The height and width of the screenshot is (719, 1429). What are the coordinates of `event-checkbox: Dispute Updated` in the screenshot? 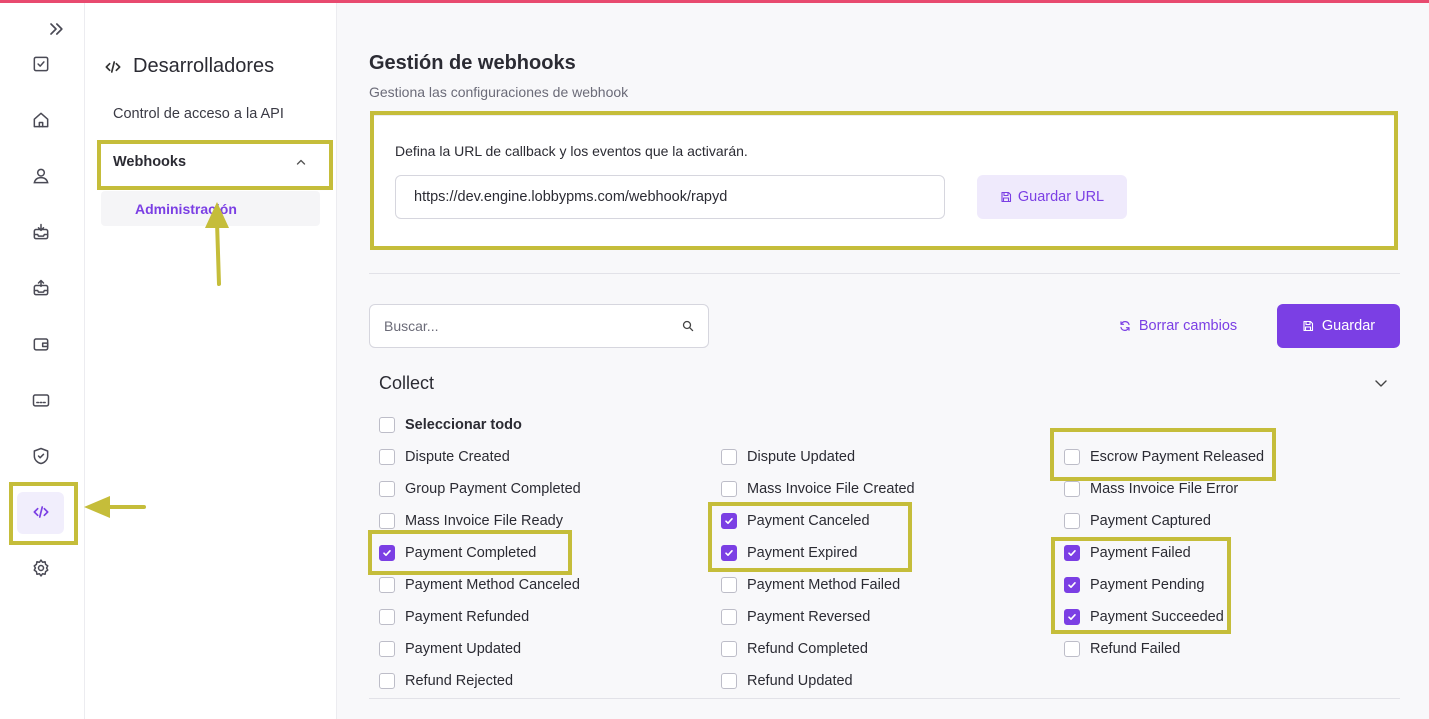 It's located at (788, 457).